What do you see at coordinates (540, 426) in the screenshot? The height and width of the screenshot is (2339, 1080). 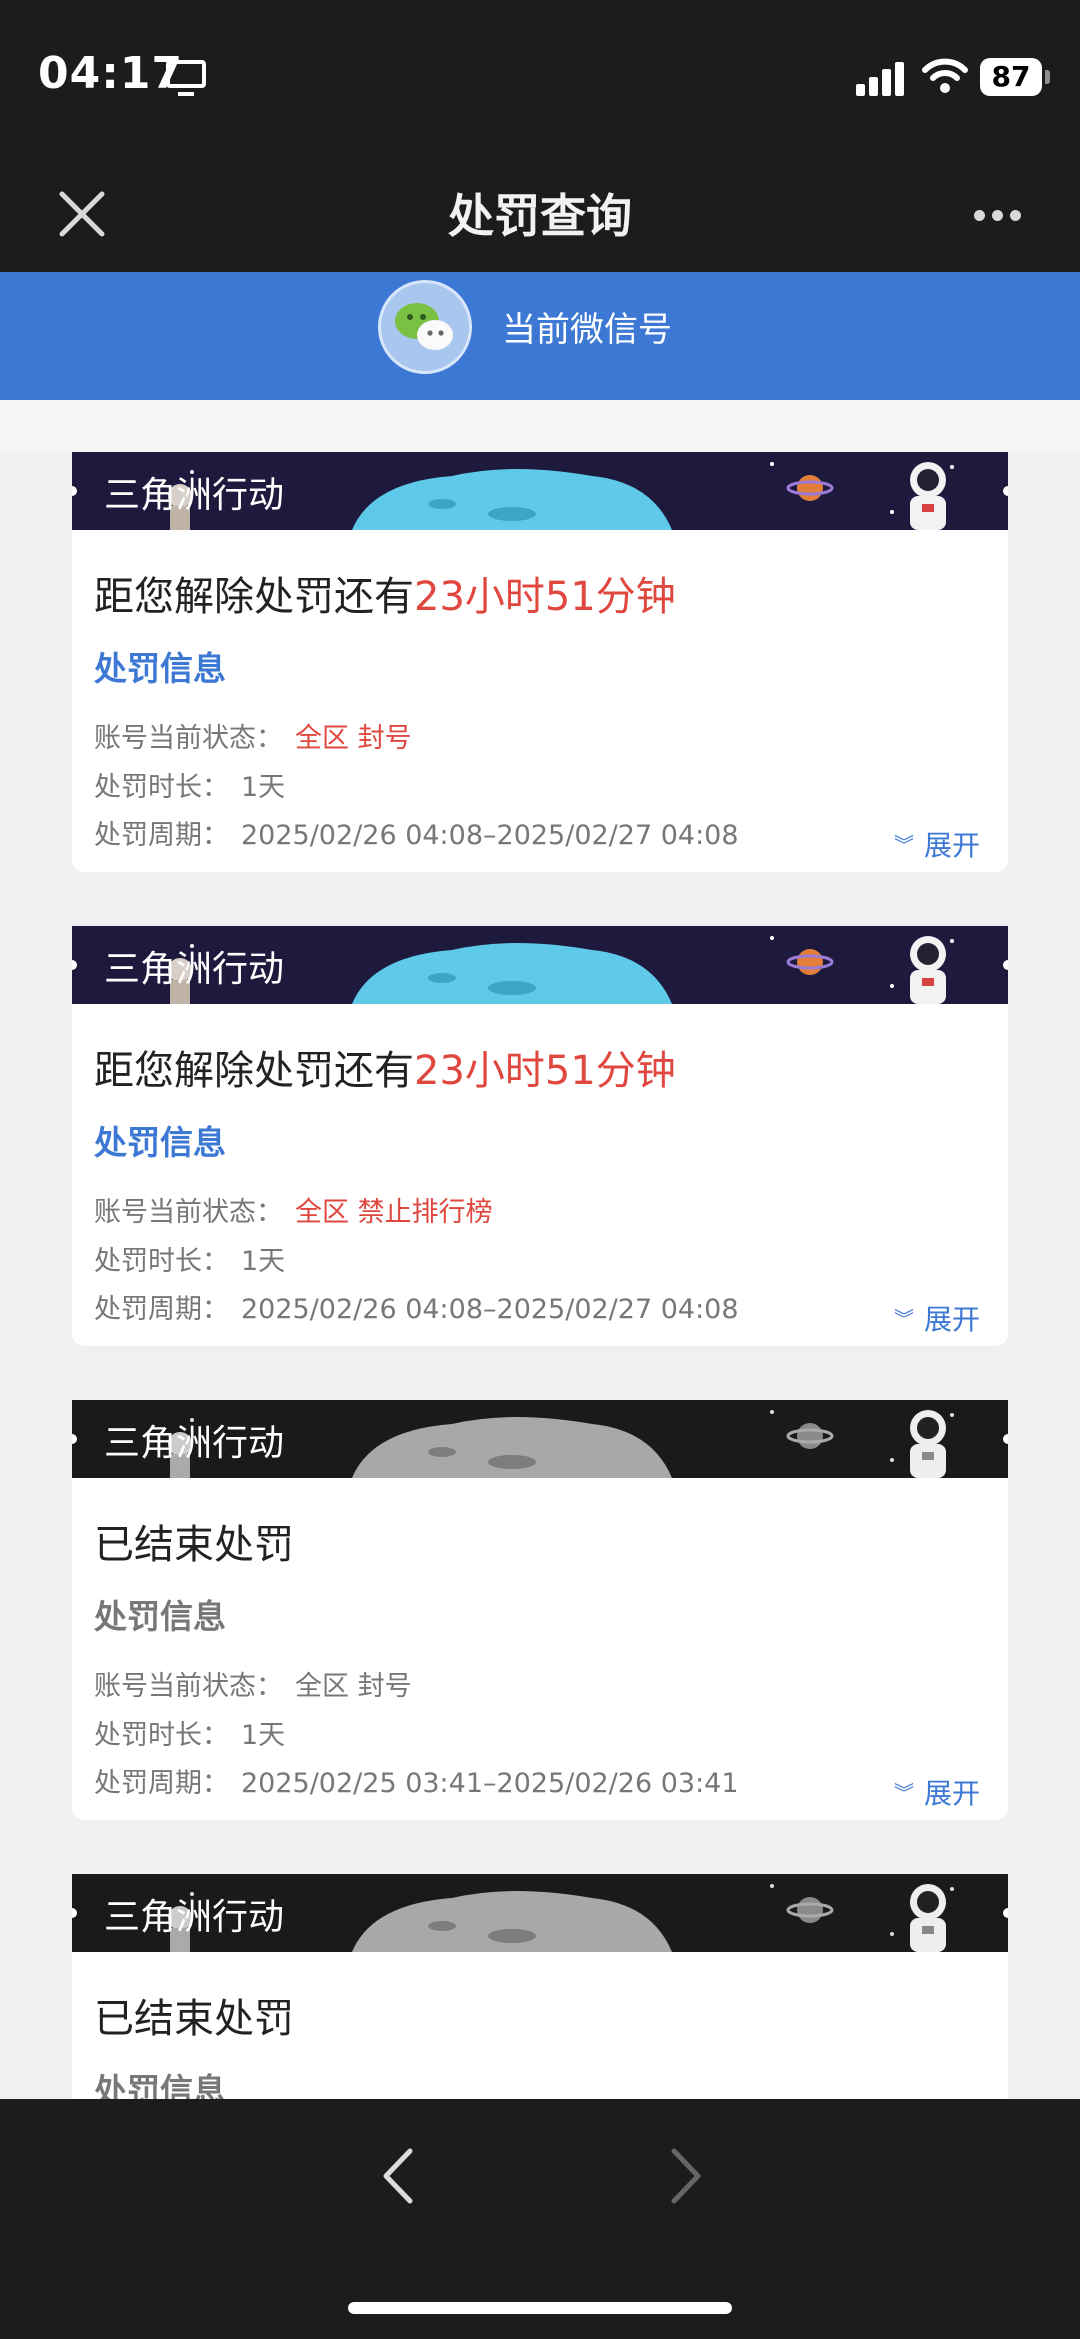 I see `separator-strip` at bounding box center [540, 426].